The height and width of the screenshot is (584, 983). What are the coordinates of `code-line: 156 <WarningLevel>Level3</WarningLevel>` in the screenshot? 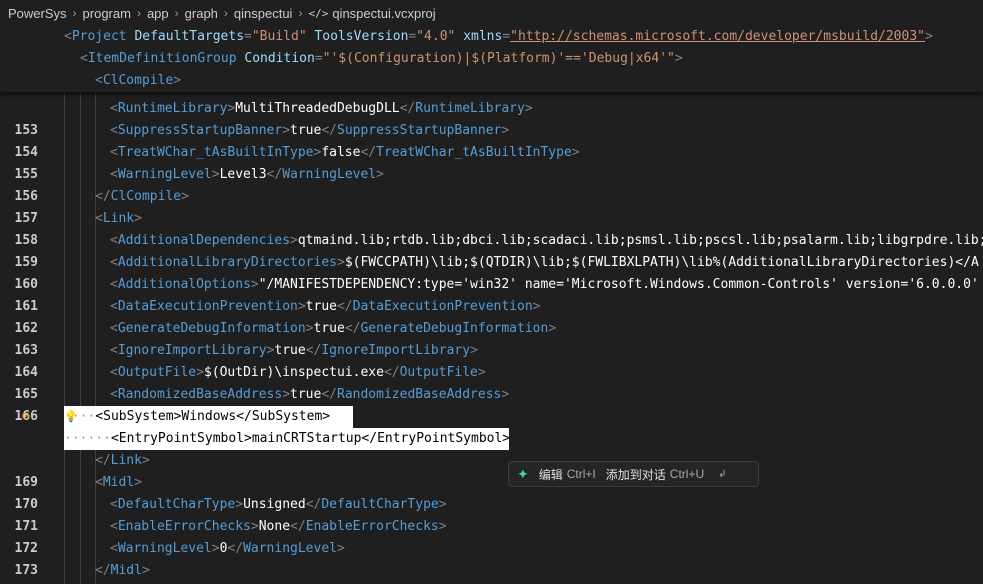 It's located at (491, 184).